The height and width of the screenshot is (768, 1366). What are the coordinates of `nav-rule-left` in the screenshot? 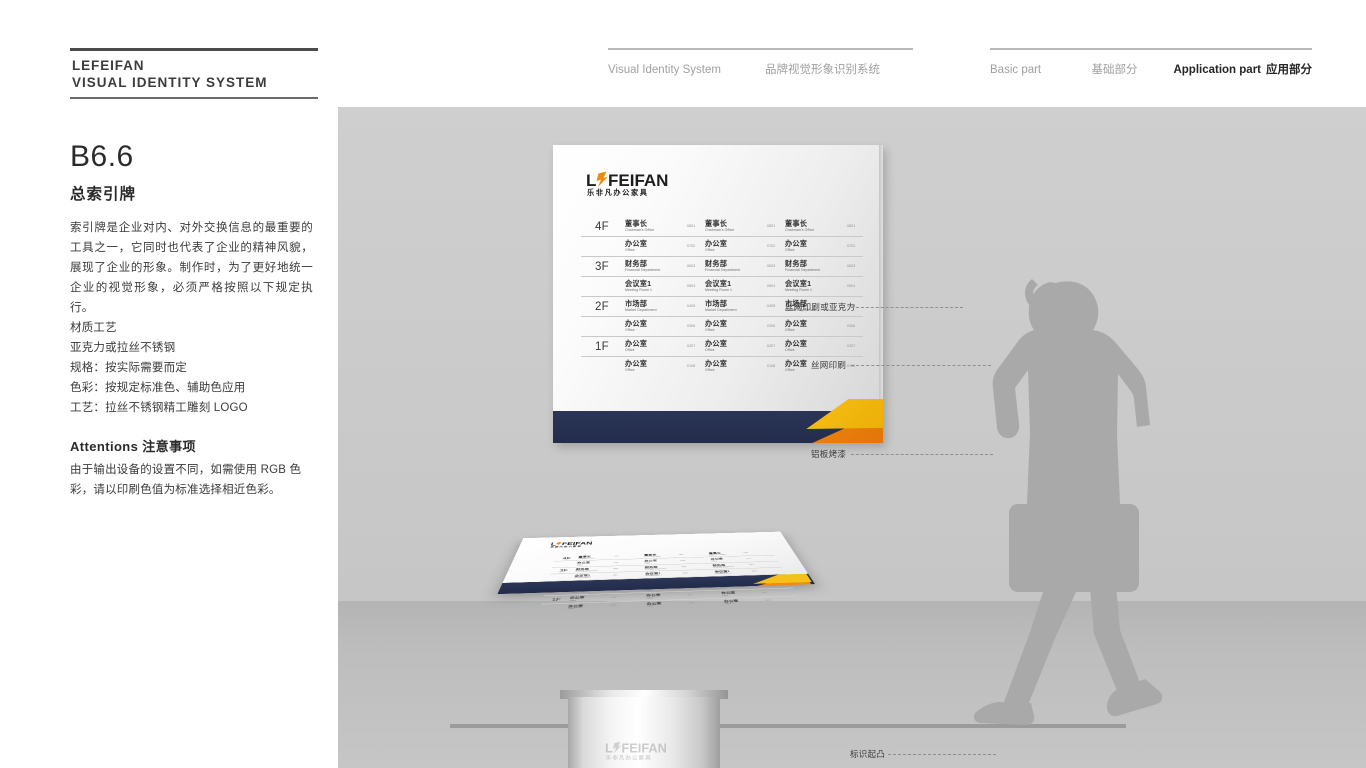 It's located at (760, 49).